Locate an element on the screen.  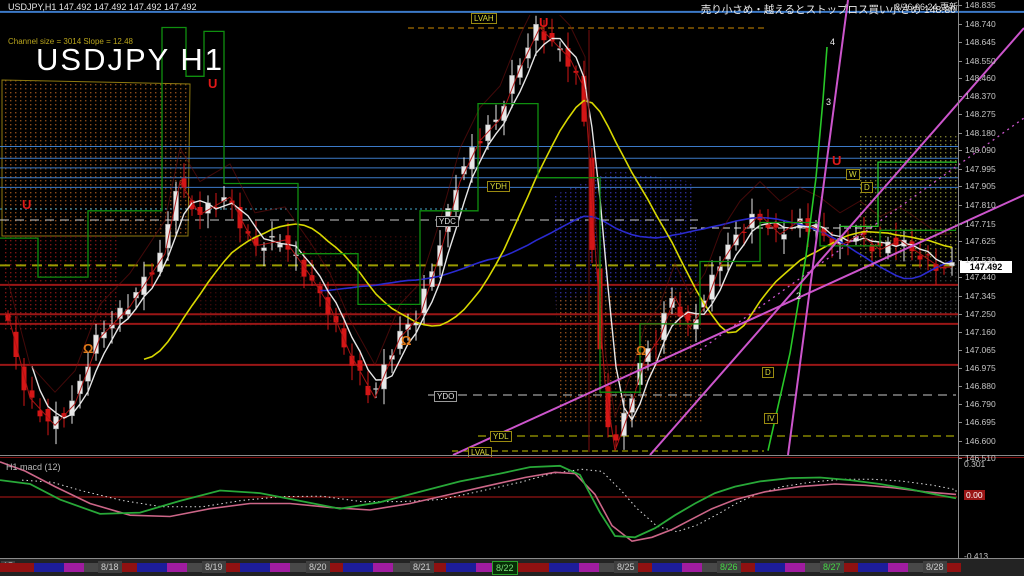
price-axis-label: 147.530 is located at coordinates (980, 259).